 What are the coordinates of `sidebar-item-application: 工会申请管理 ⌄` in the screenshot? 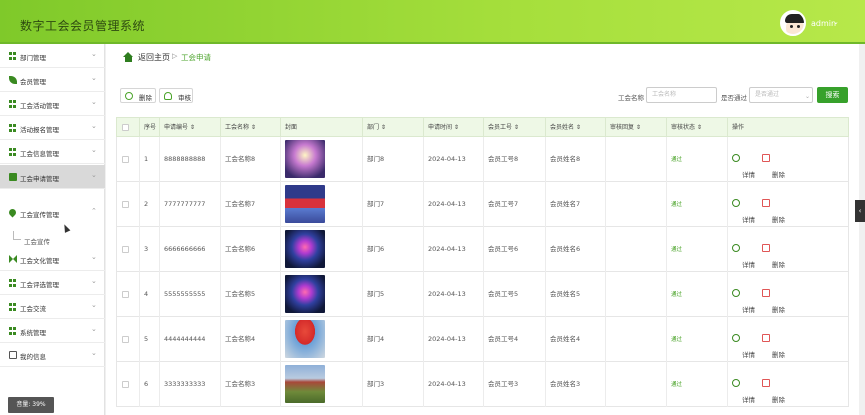 It's located at (52, 177).